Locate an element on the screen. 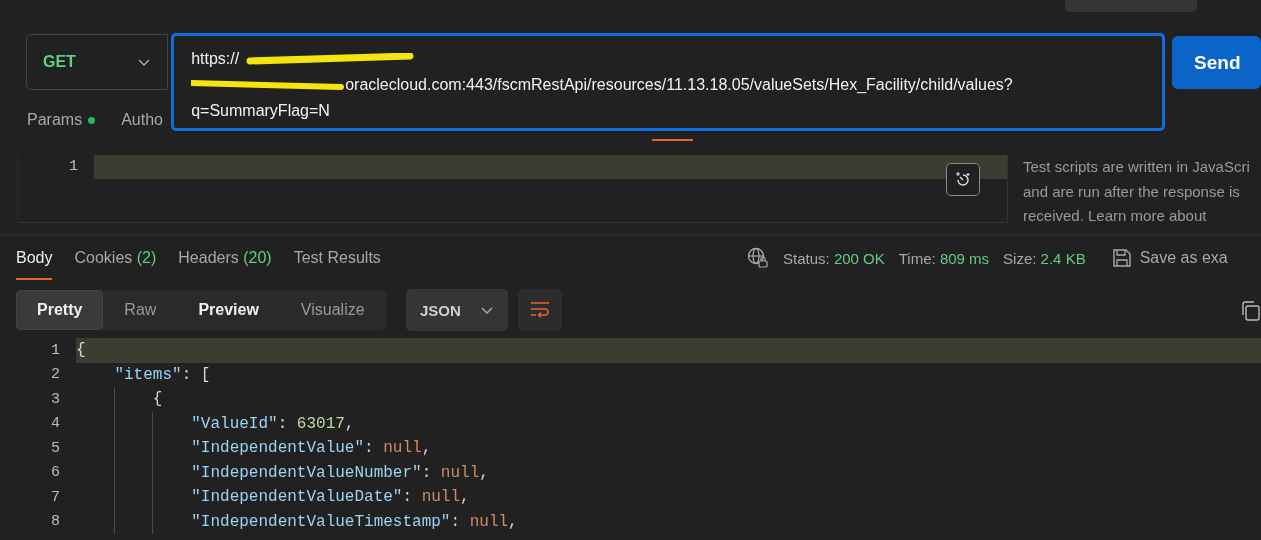 The image size is (1261, 540). line-number: 6 is located at coordinates (55, 473).